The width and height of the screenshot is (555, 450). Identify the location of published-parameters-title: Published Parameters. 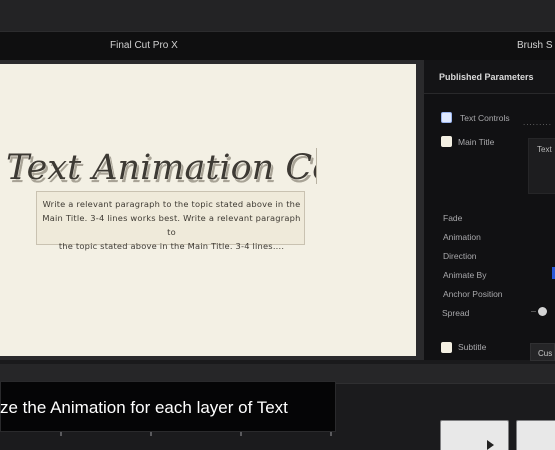
(486, 77).